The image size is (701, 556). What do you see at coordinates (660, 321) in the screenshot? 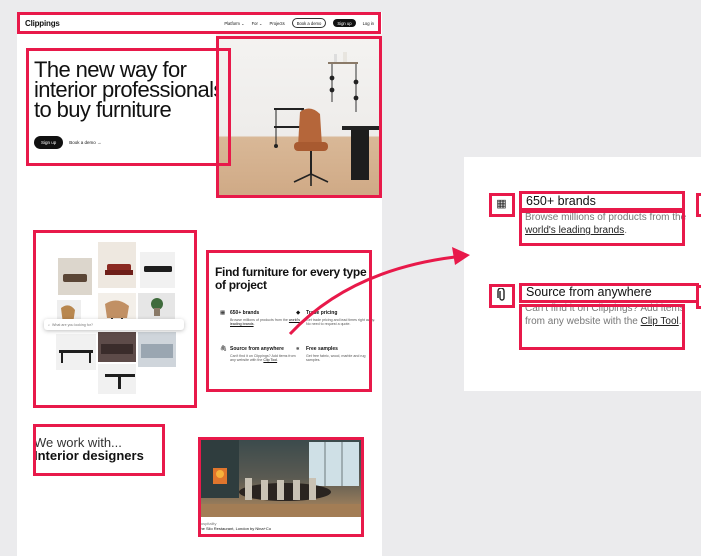
I see `zoom-source-link: Clip Tool` at bounding box center [660, 321].